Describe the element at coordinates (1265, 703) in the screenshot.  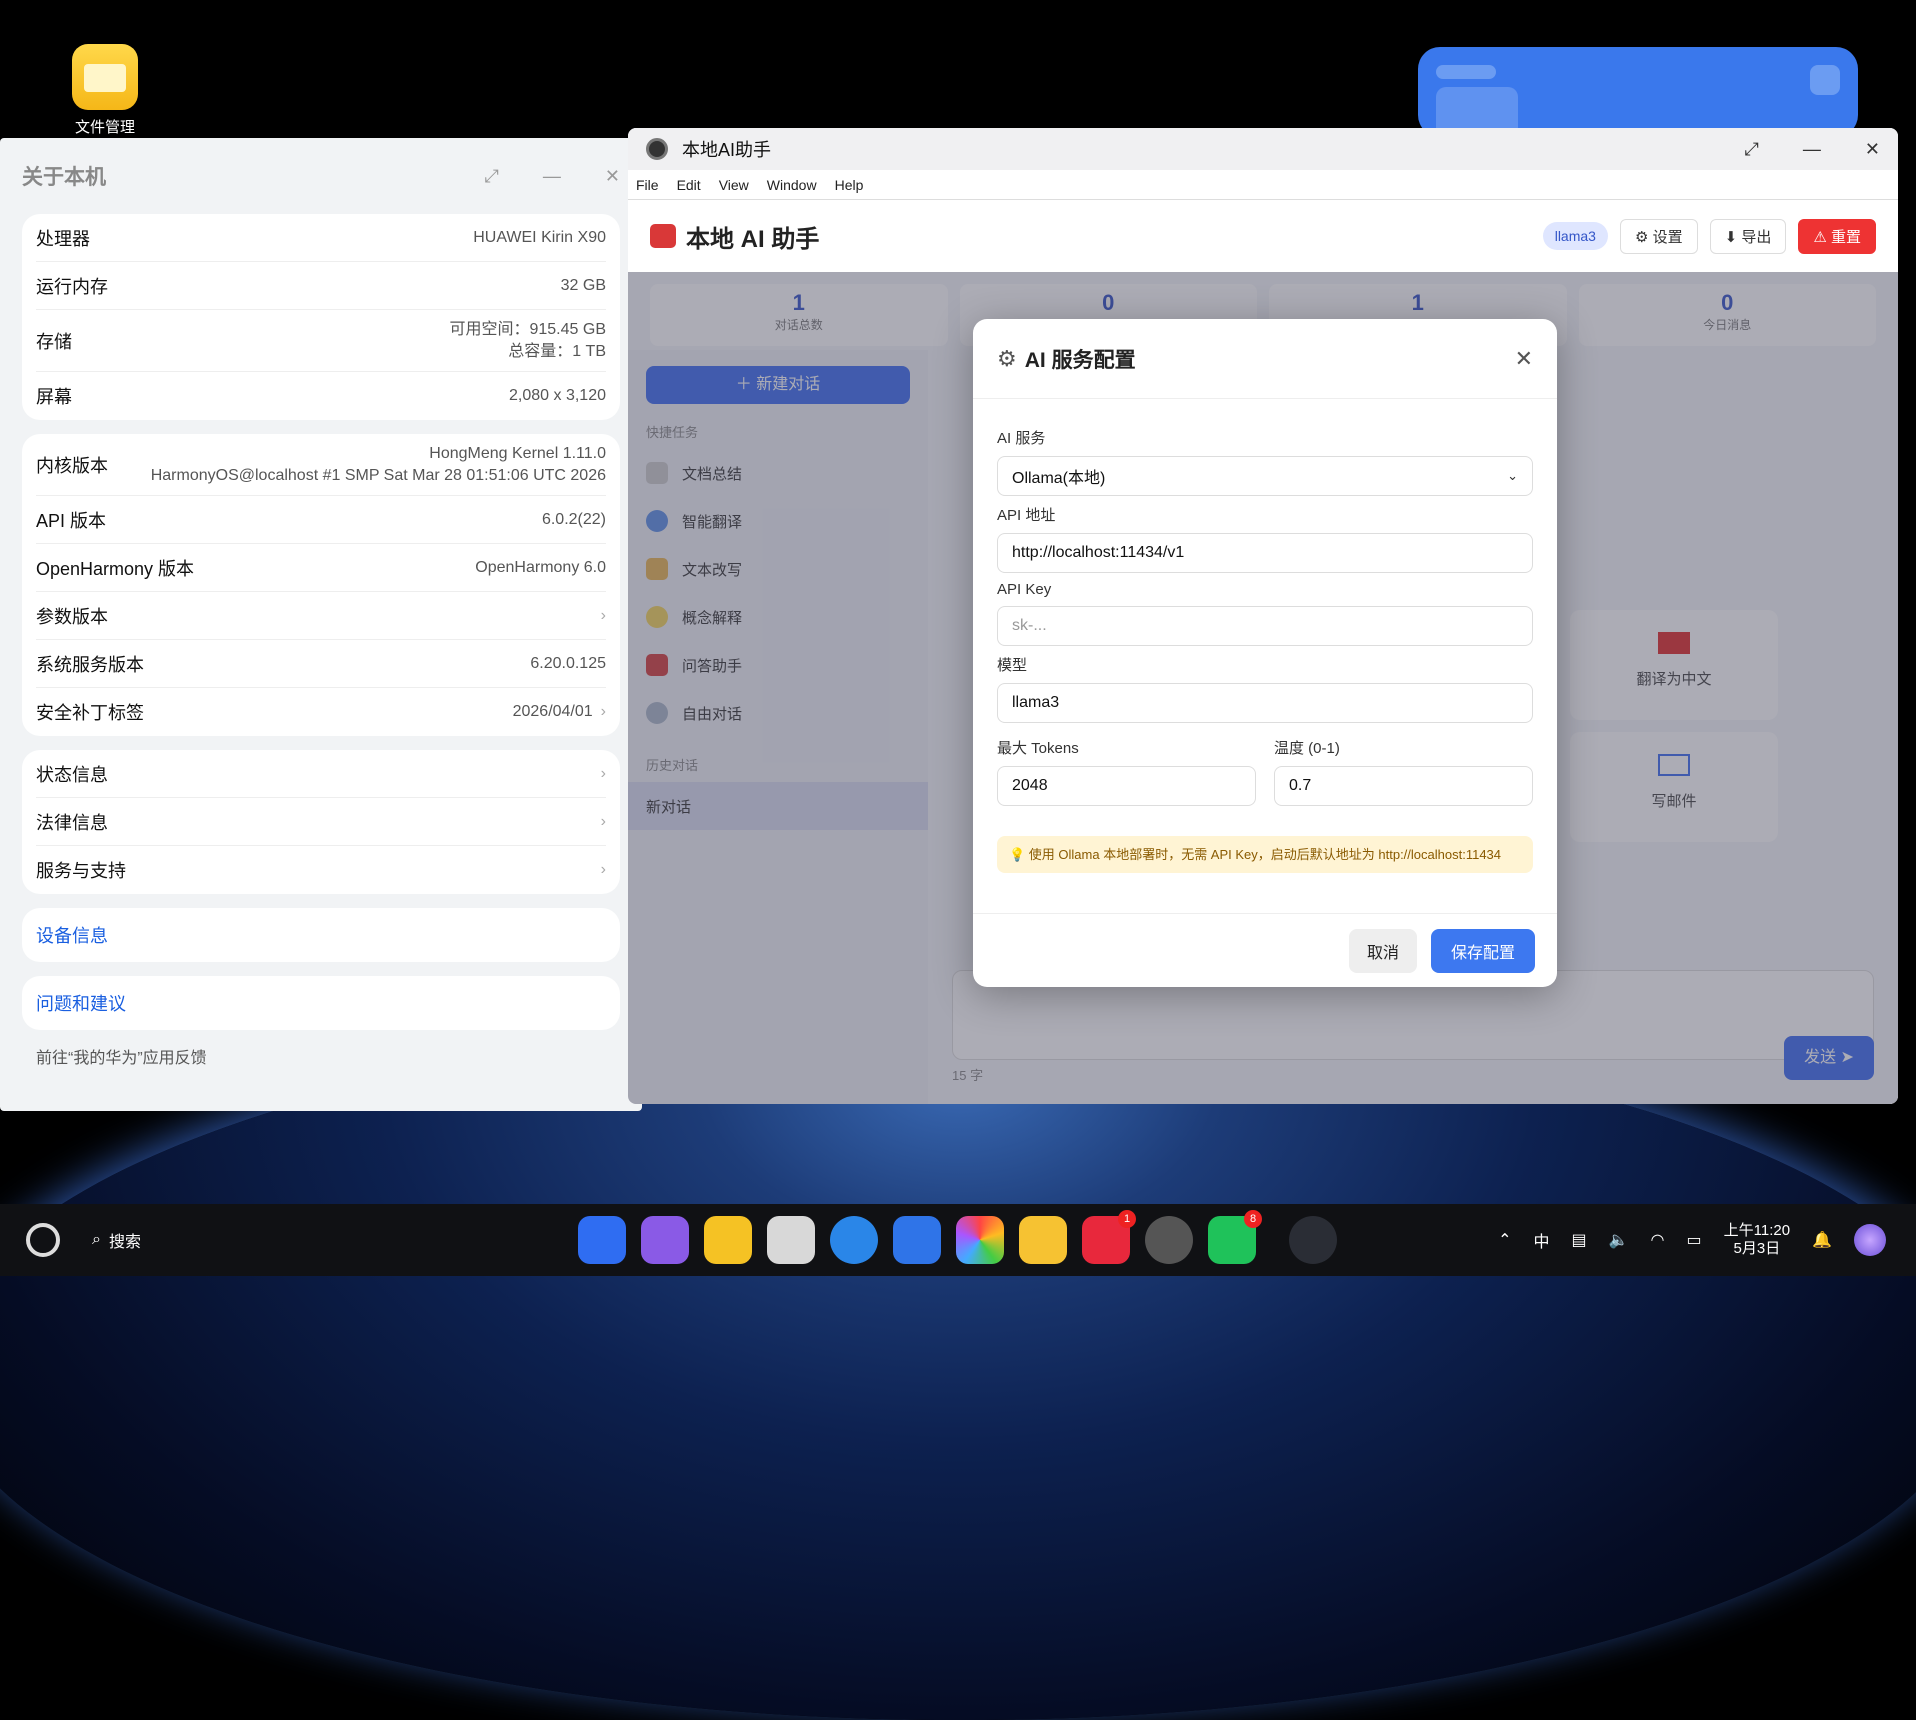
I see `model-input: llama3` at that location.